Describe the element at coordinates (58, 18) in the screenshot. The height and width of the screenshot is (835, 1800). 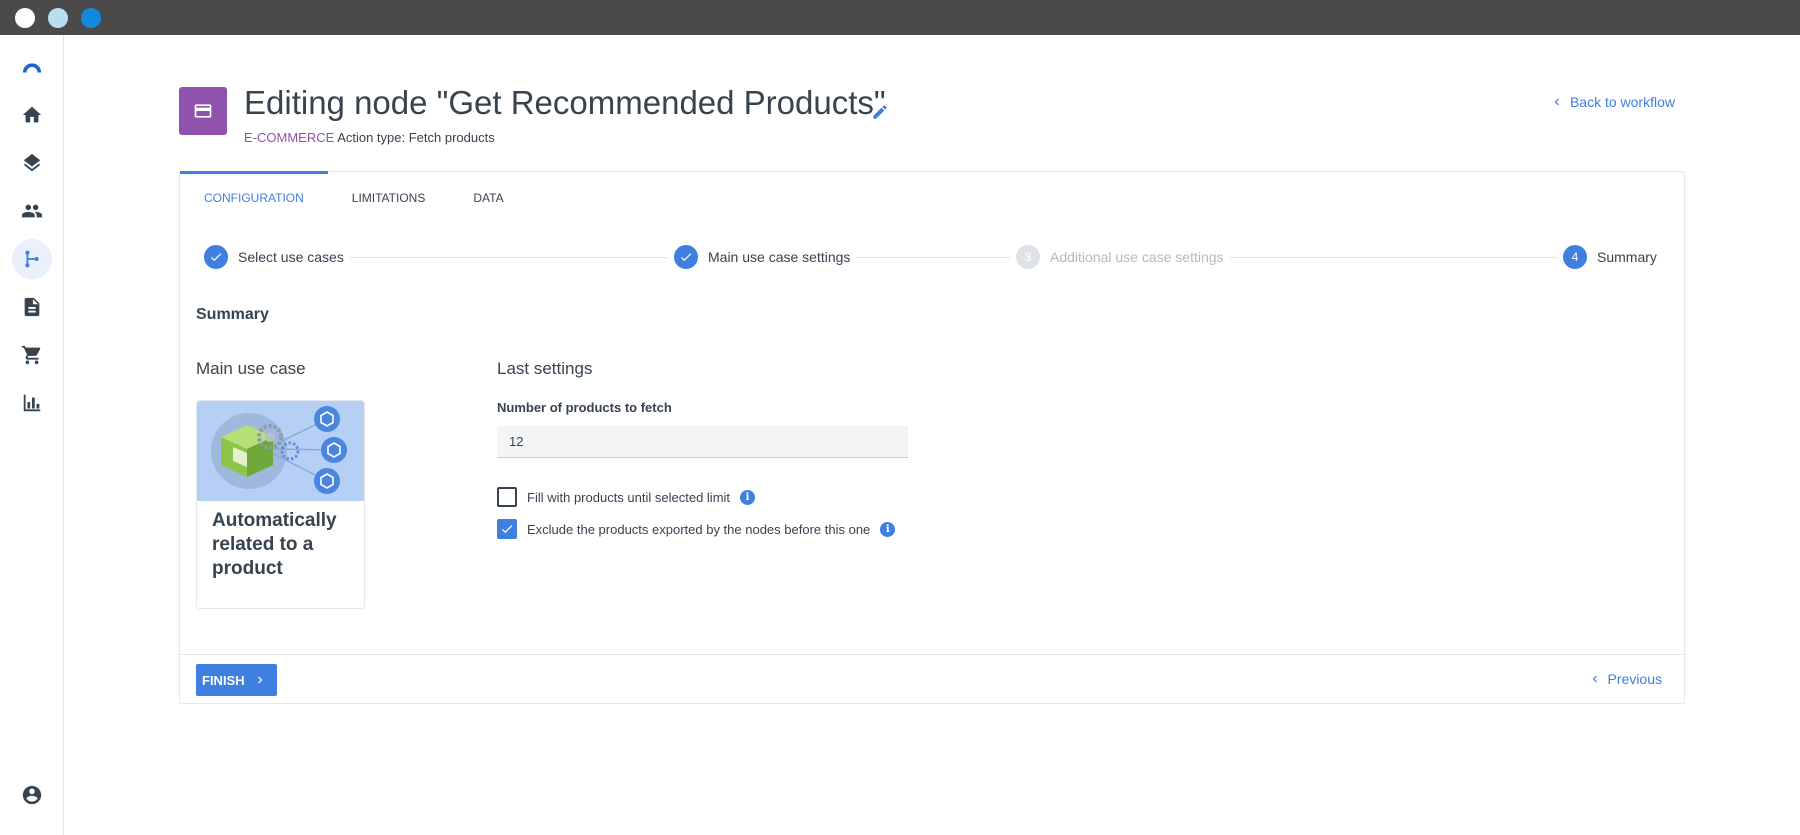
I see `window-minimize-button` at that location.